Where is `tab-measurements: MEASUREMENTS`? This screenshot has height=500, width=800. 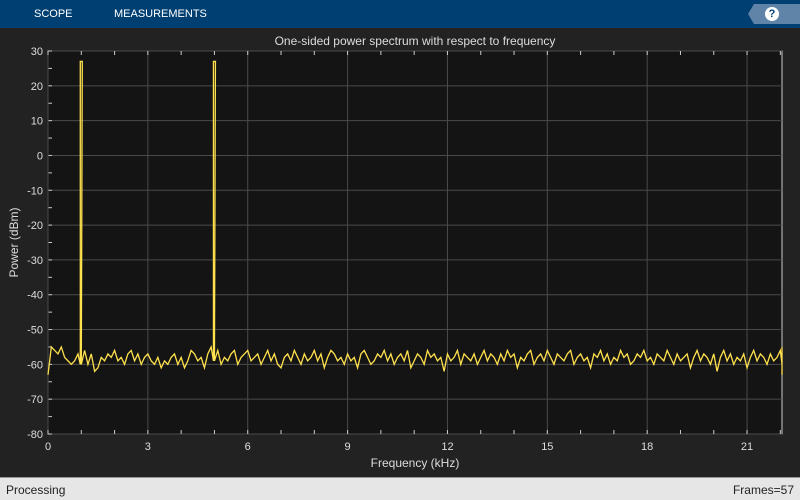 tab-measurements: MEASUREMENTS is located at coordinates (160, 14).